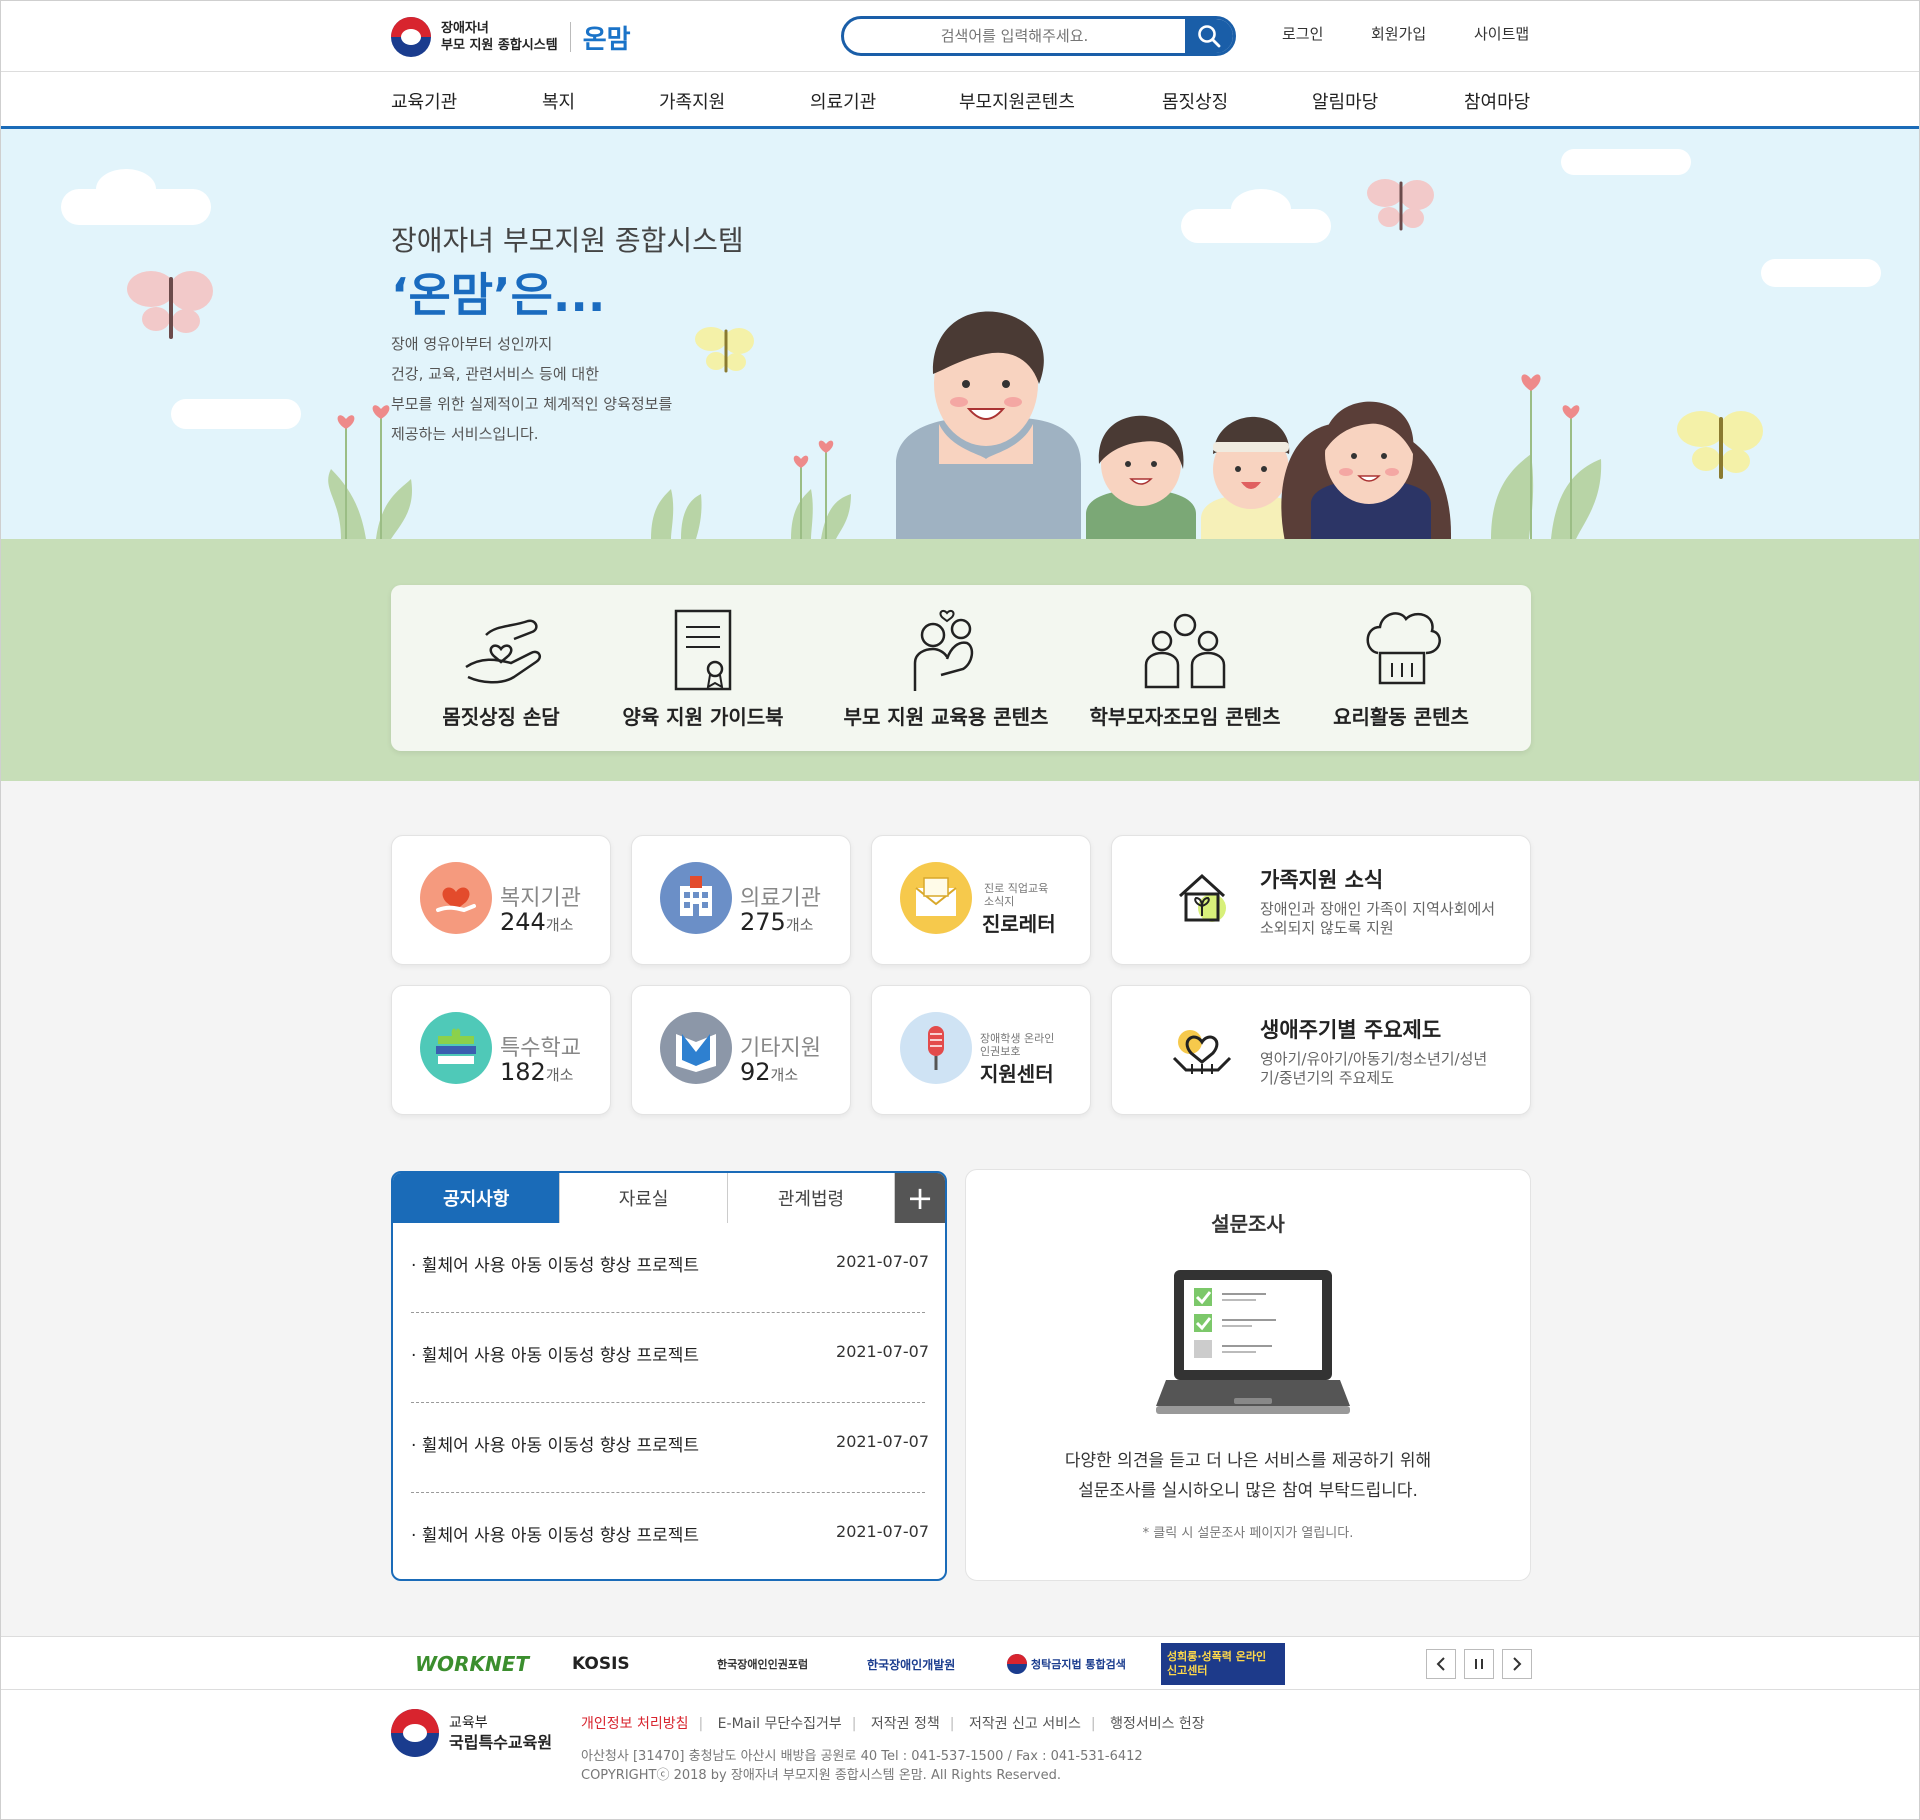  I want to click on quick-item-label: 양육 지원 가이드북, so click(703, 717).